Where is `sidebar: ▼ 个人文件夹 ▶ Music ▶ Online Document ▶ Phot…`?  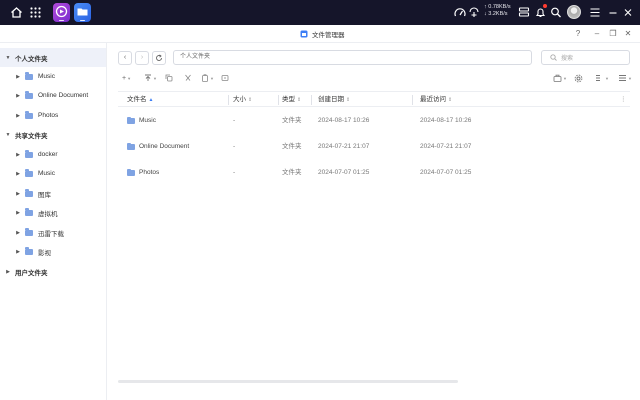 sidebar: ▼ 个人文件夹 ▶ Music ▶ Online Document ▶ Phot… is located at coordinates (53, 221).